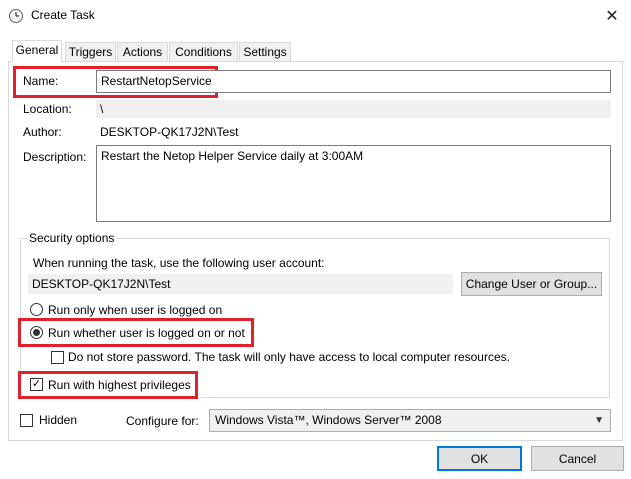  I want to click on radio-logged-on, so click(36, 309).